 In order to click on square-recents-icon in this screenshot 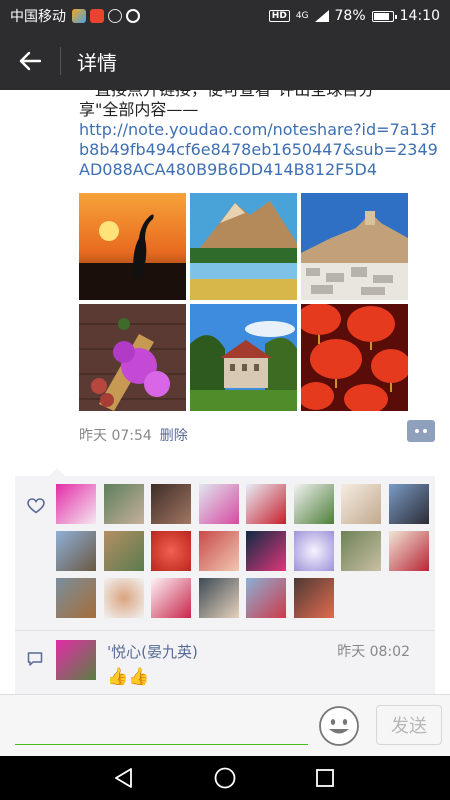, I will do `click(325, 778)`.